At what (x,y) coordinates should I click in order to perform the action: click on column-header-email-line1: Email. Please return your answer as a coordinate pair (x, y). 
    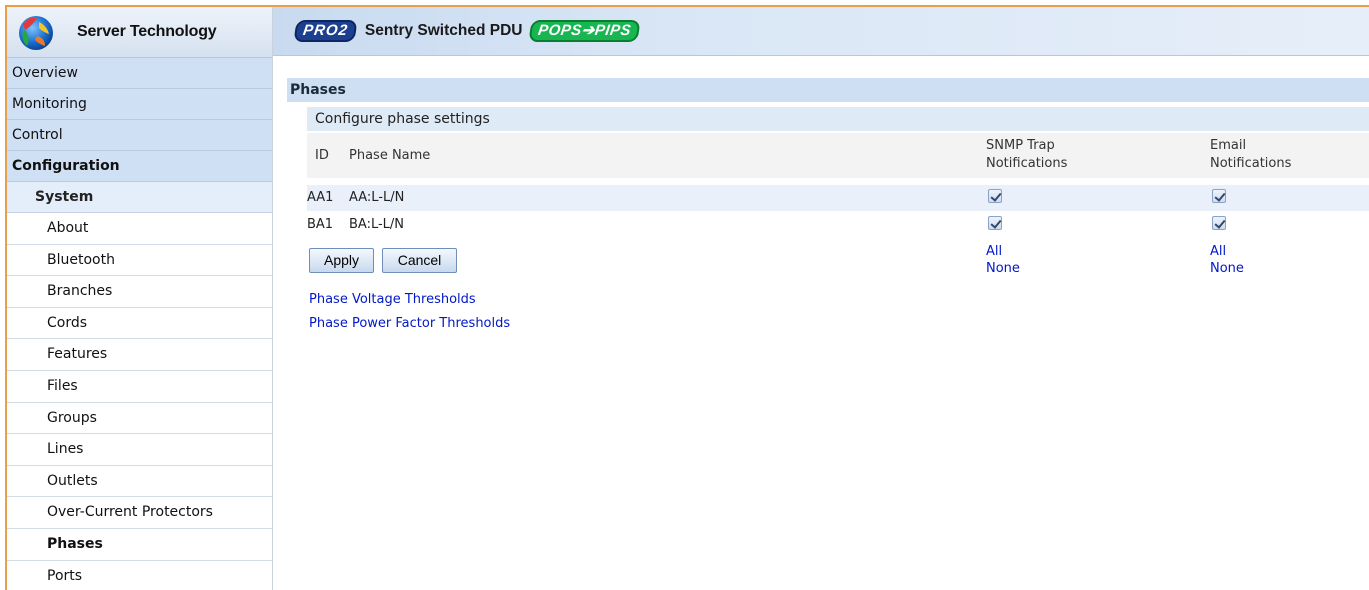
    Looking at the image, I should click on (1228, 145).